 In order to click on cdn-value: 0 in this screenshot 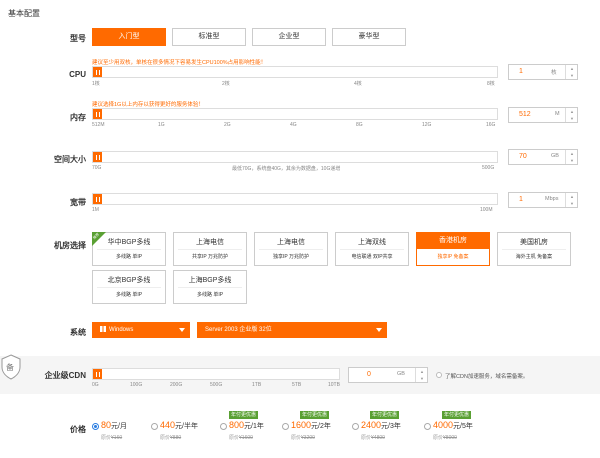, I will do `click(369, 374)`.